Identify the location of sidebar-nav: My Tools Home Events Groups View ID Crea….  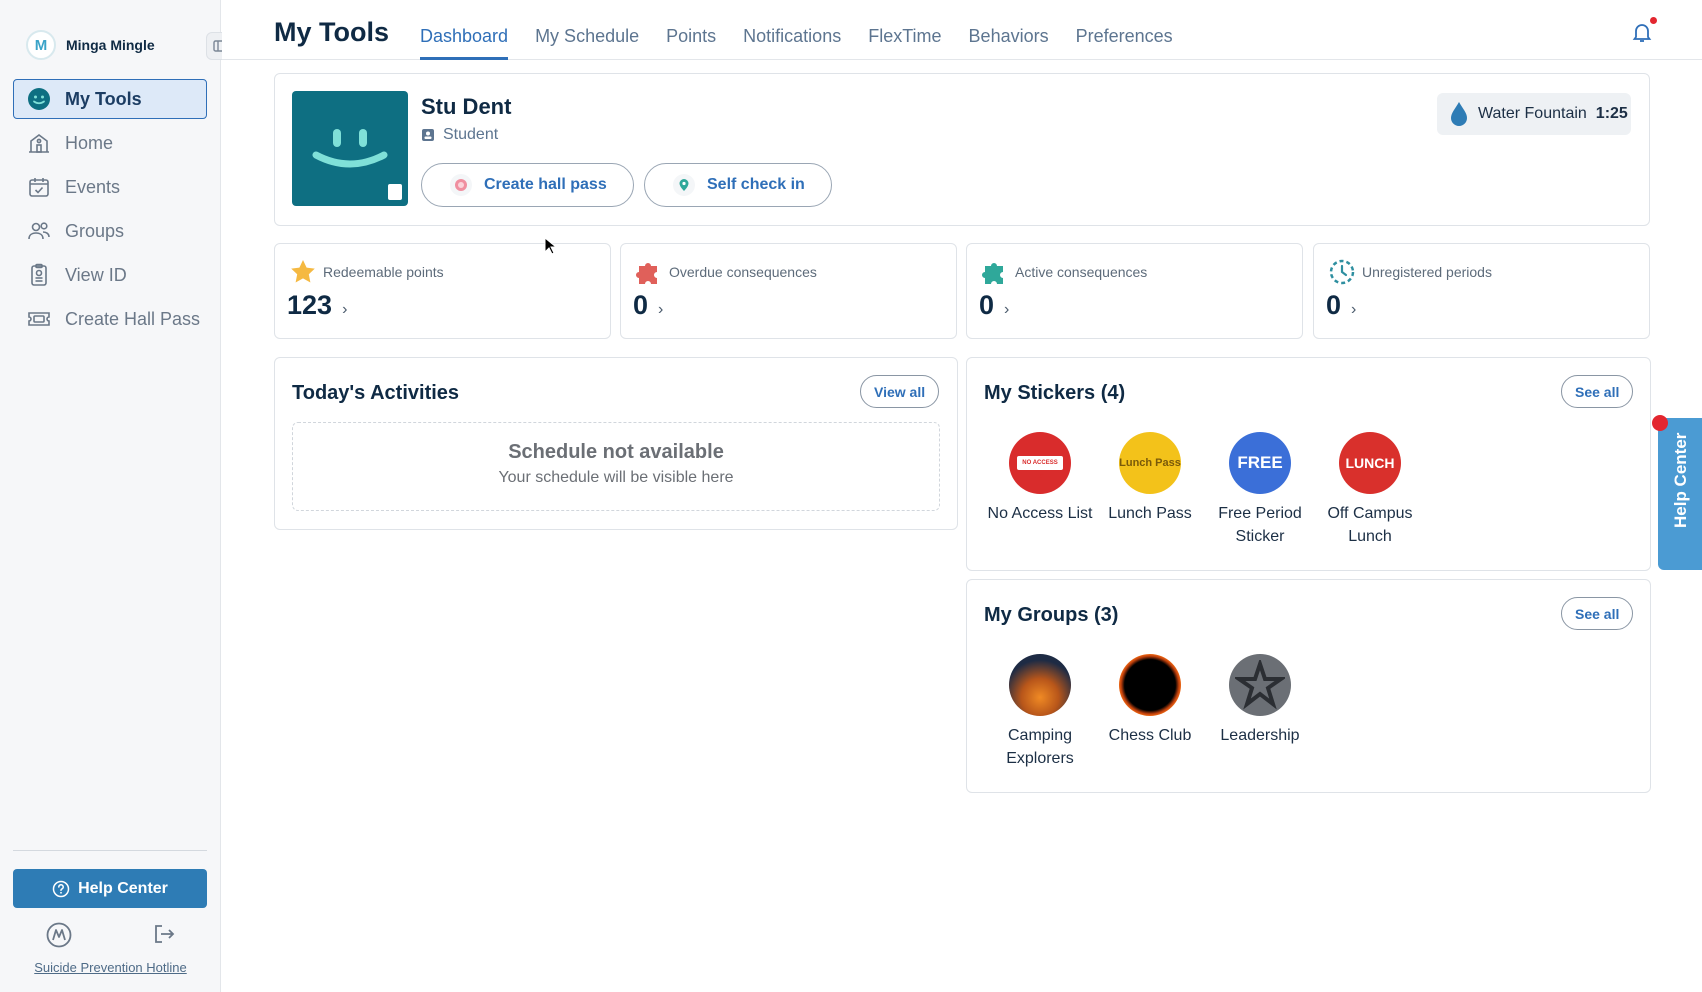
(110, 211).